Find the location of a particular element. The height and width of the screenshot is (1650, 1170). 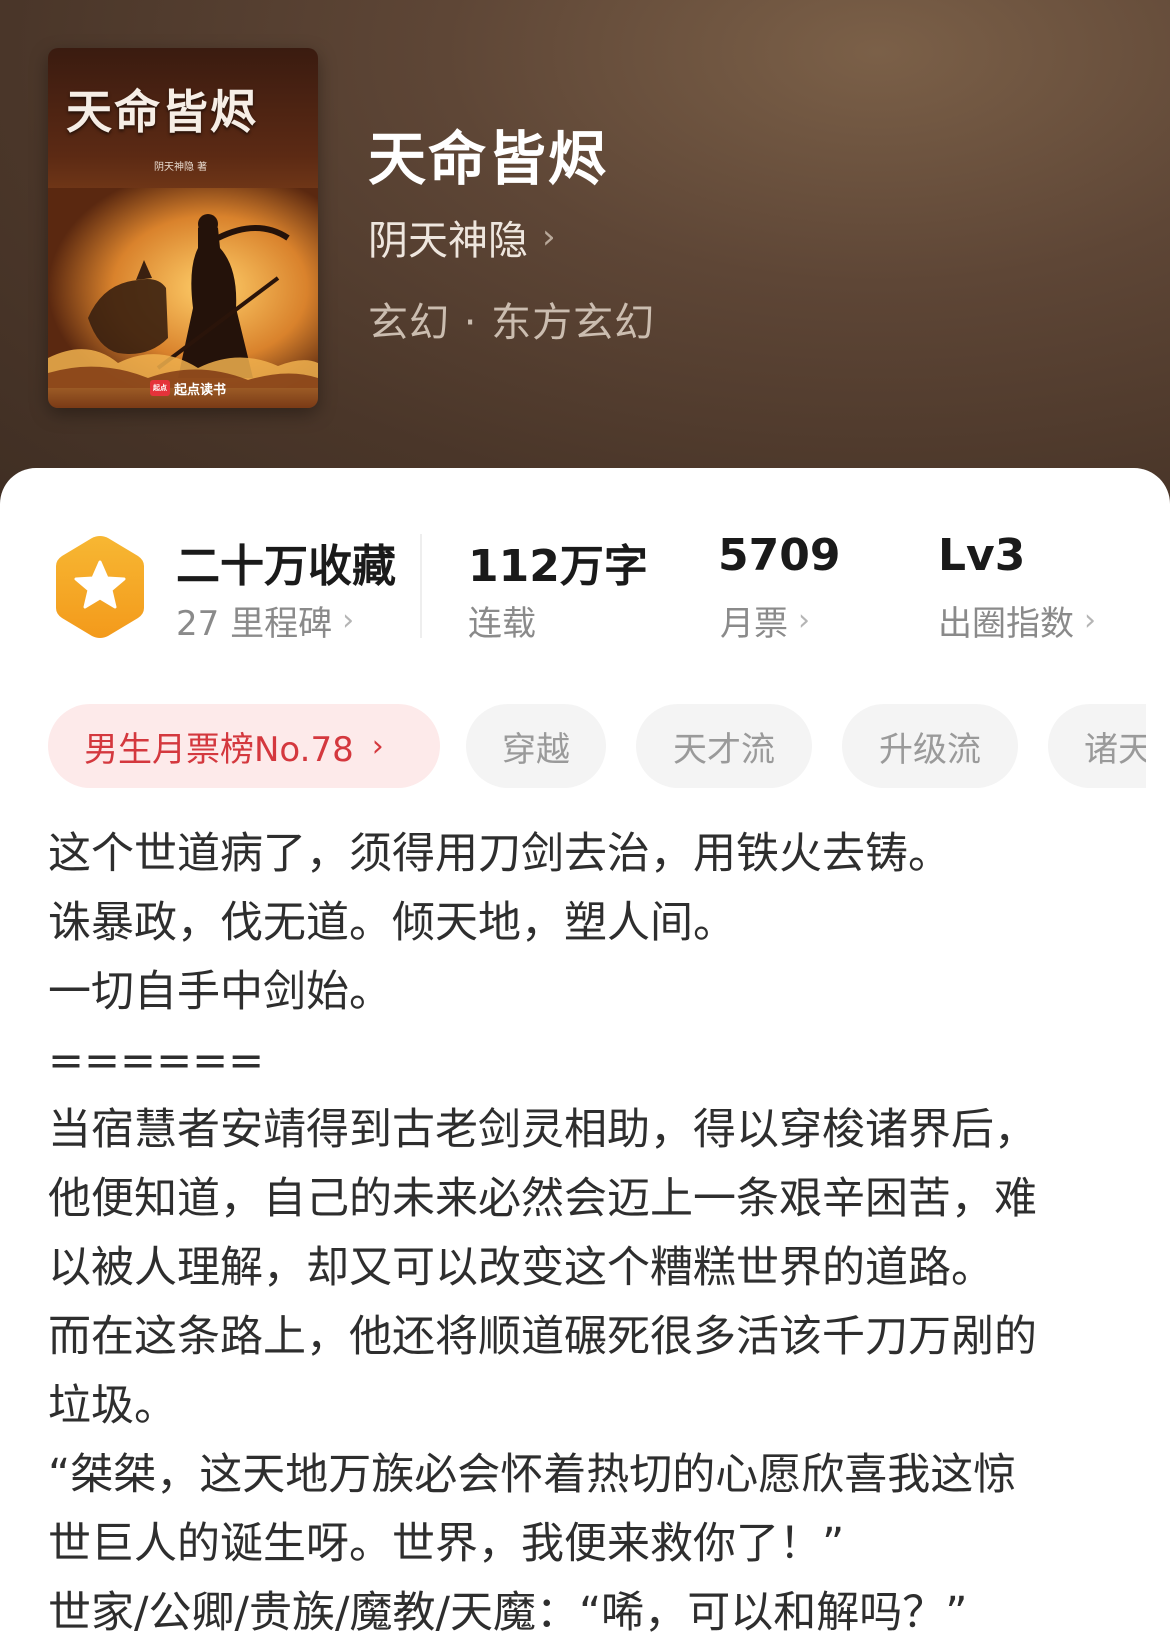

monthly-ticket-link: 月票 › is located at coordinates (765, 620).